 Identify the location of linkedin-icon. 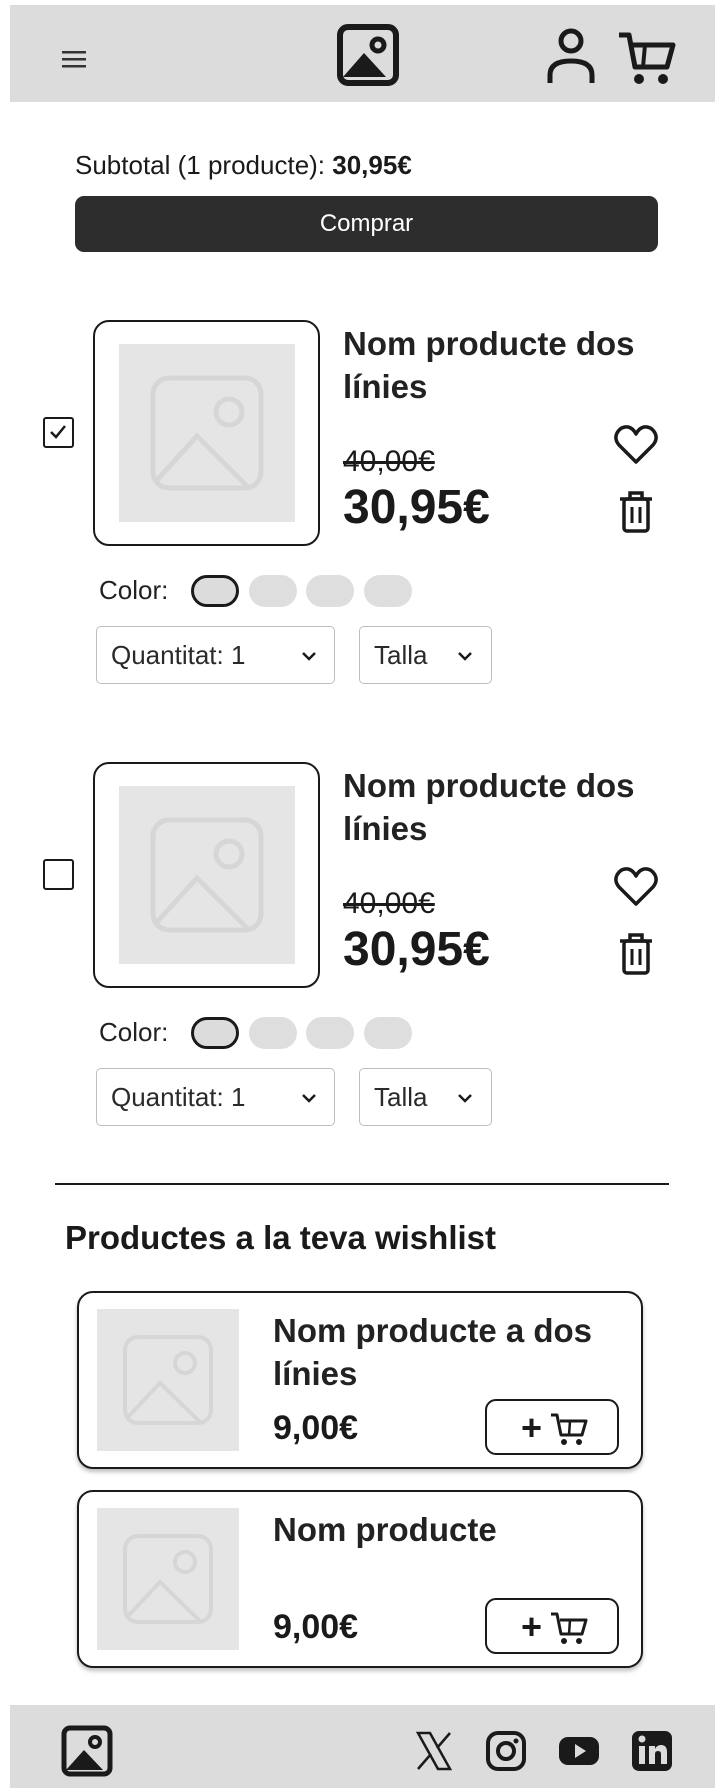
(652, 1751).